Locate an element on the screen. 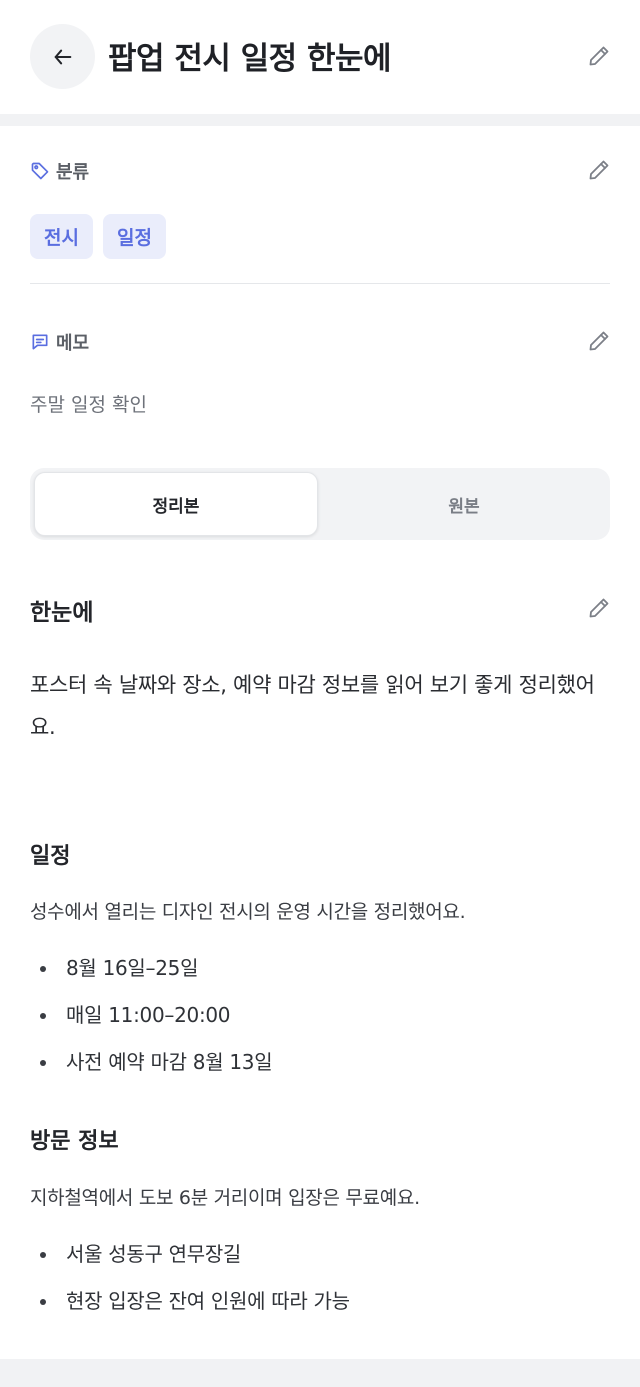 The height and width of the screenshot is (1387, 640). divider is located at coordinates (320, 283).